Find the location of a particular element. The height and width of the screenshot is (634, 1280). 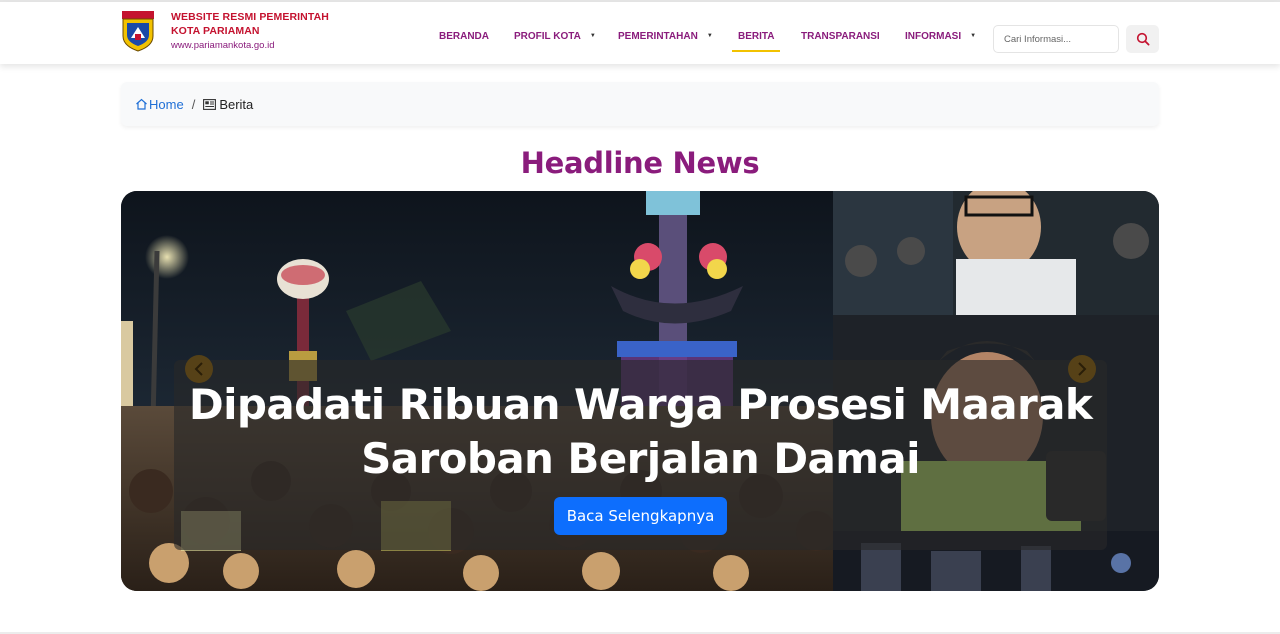

carousel-next-button is located at coordinates (1082, 369).